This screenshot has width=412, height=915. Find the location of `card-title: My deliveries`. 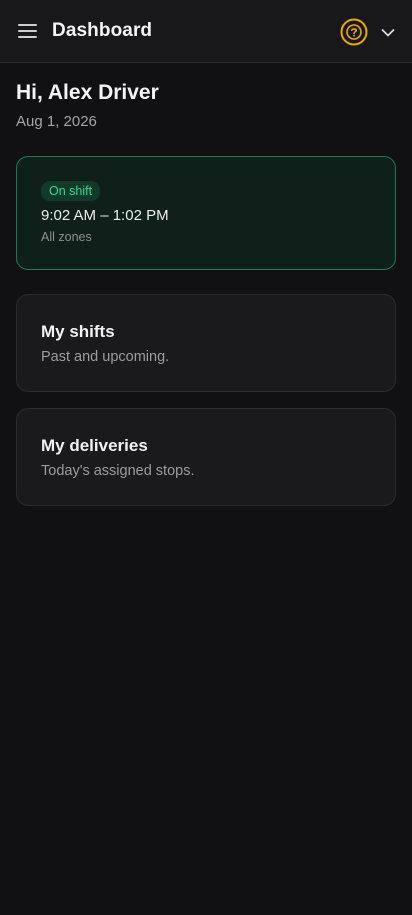

card-title: My deliveries is located at coordinates (94, 445).